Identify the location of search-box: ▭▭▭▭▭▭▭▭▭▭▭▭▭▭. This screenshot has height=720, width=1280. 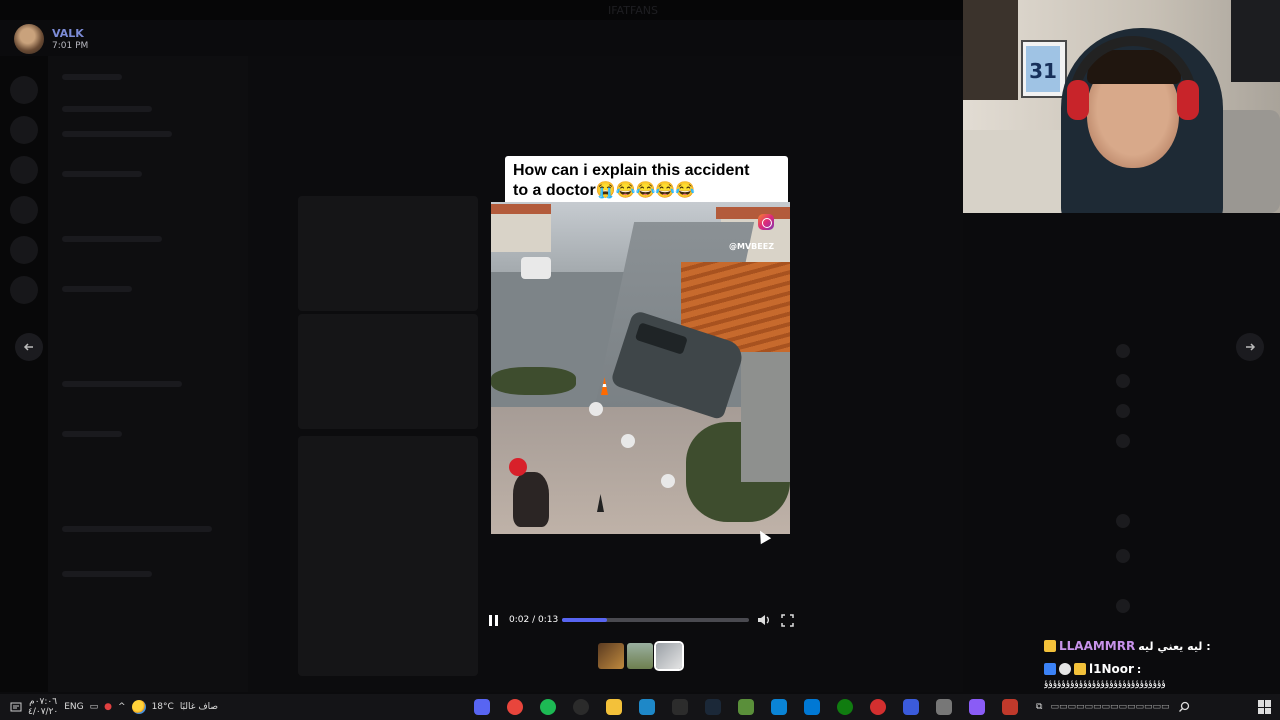
(1109, 707).